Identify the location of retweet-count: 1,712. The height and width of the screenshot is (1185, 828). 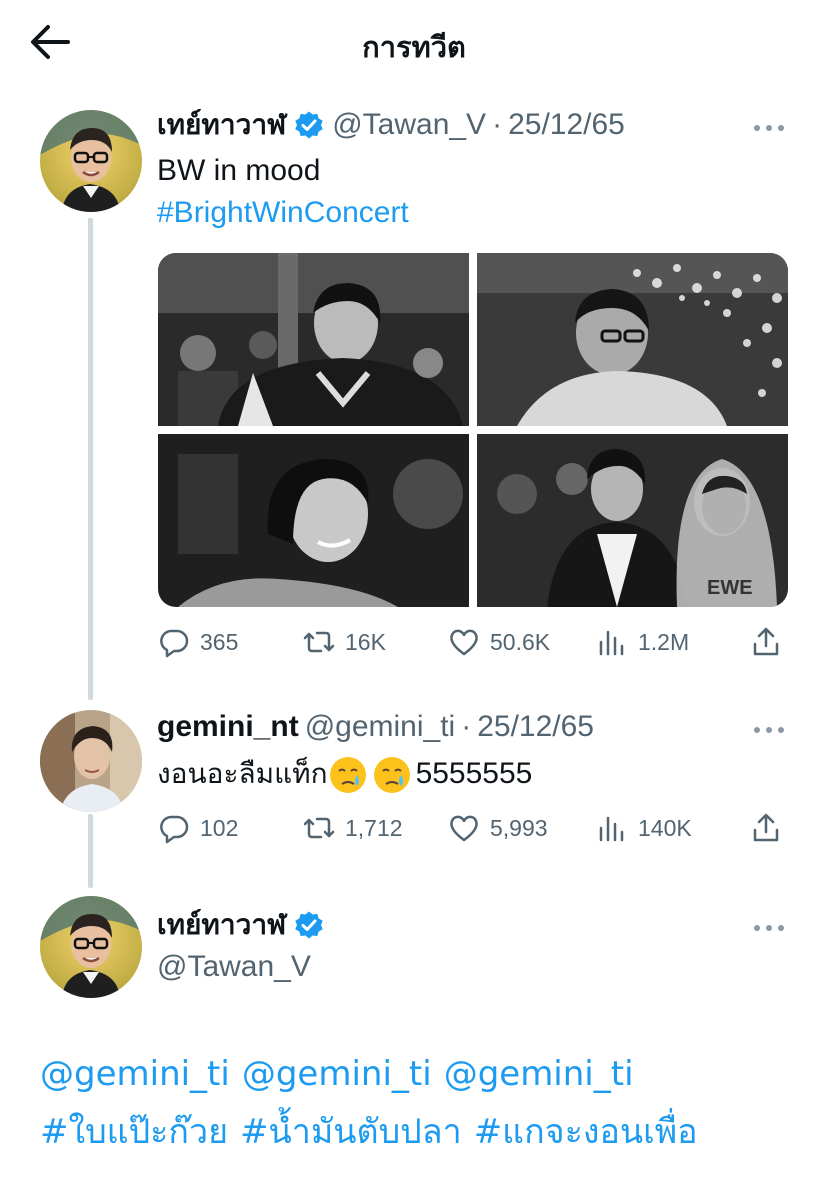
(374, 827).